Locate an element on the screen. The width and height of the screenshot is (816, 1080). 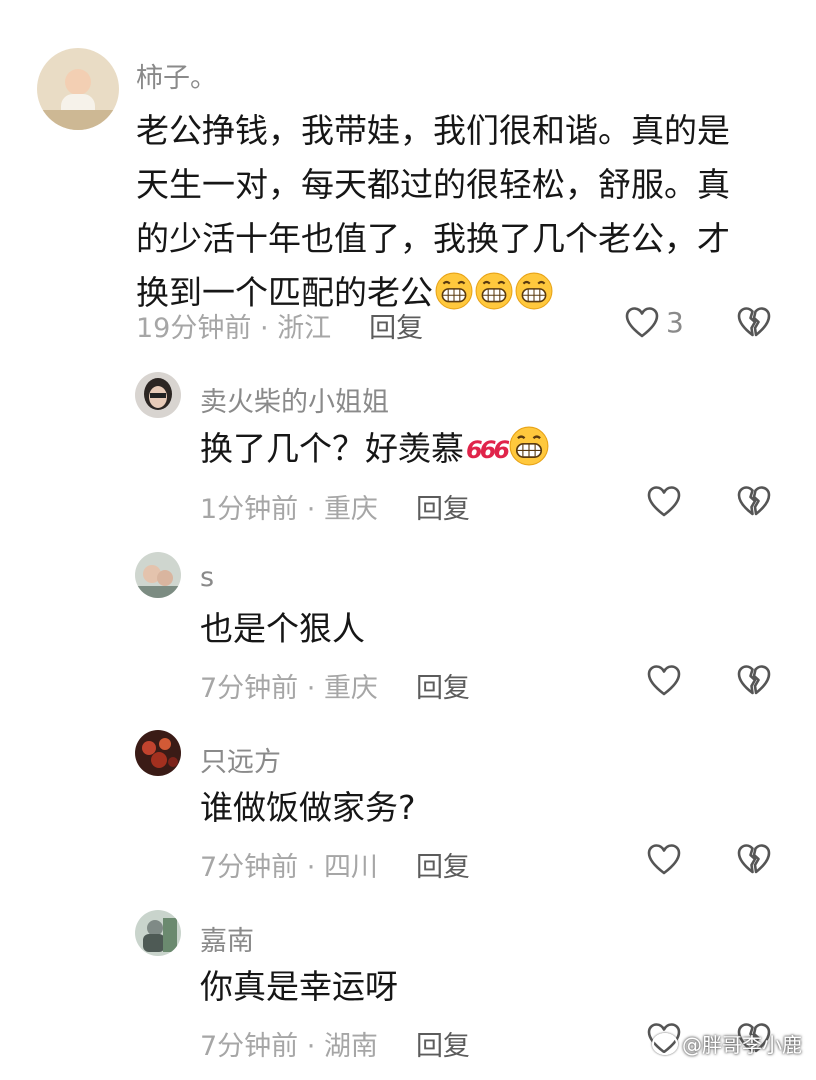
comment-text: 也是个狠人 is located at coordinates (282, 628).